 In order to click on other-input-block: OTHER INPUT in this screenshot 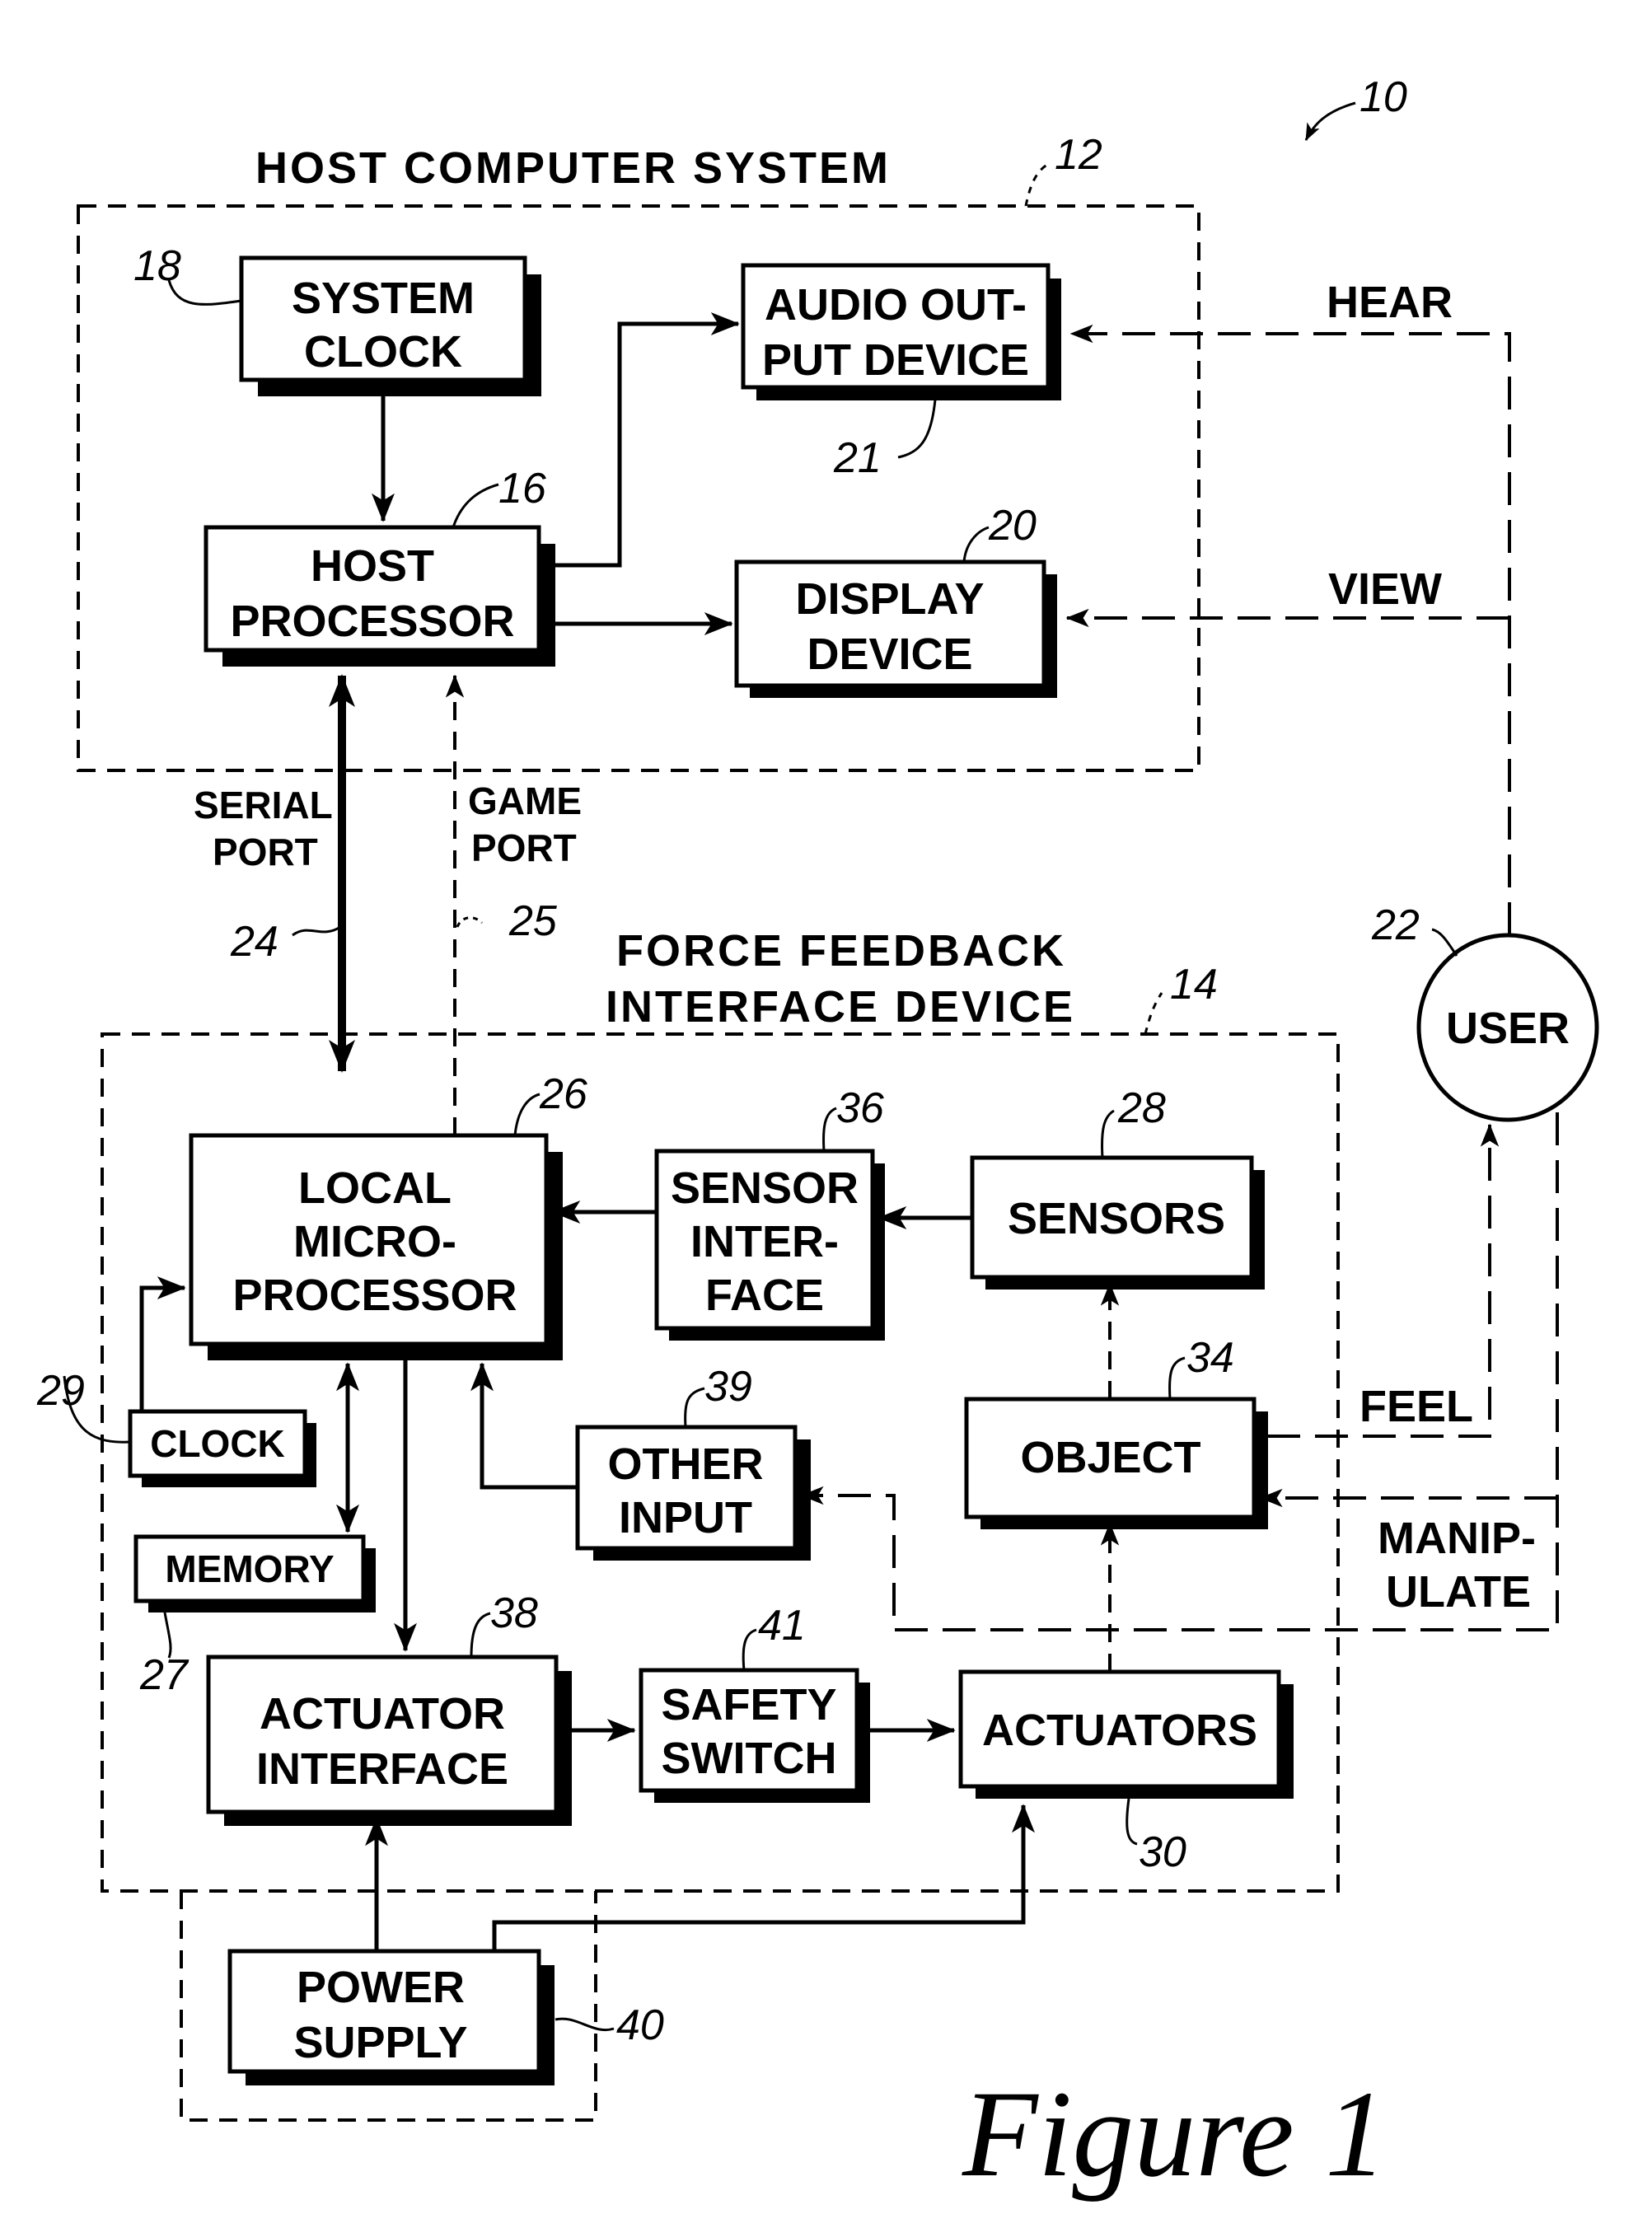, I will do `click(693, 1493)`.